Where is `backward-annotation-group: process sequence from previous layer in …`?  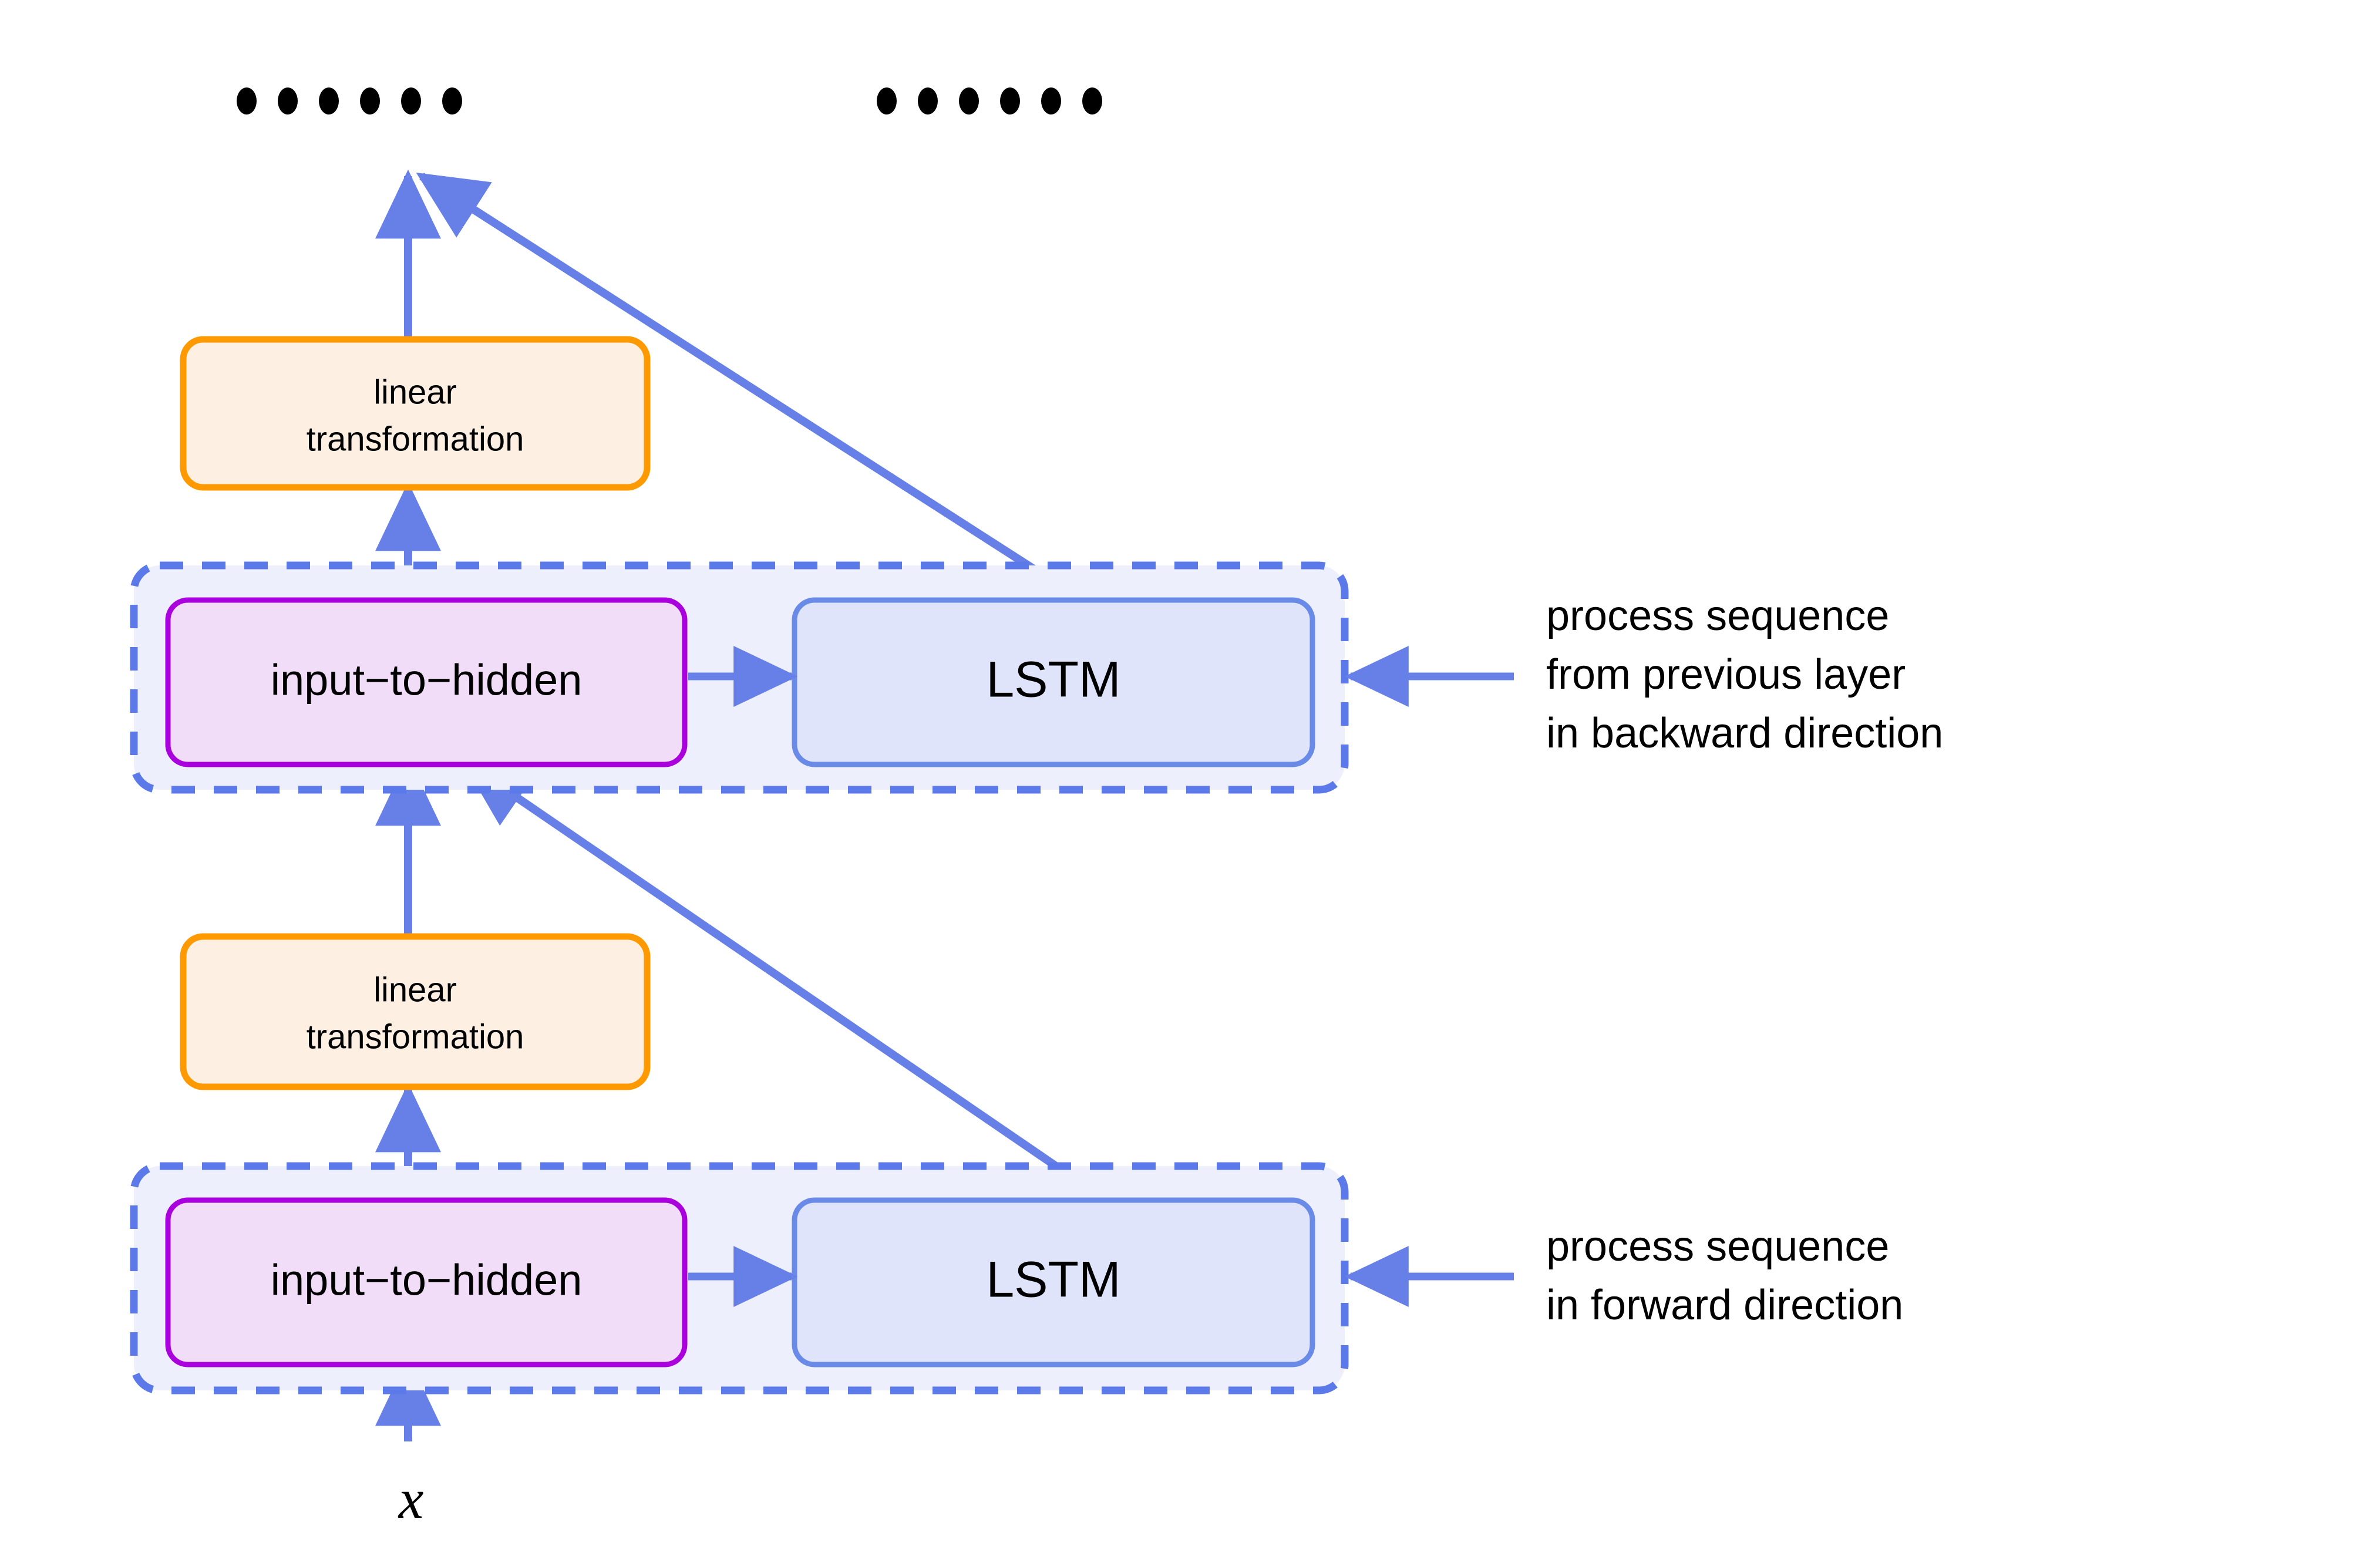 backward-annotation-group: process sequence from previous layer in … is located at coordinates (1643, 674).